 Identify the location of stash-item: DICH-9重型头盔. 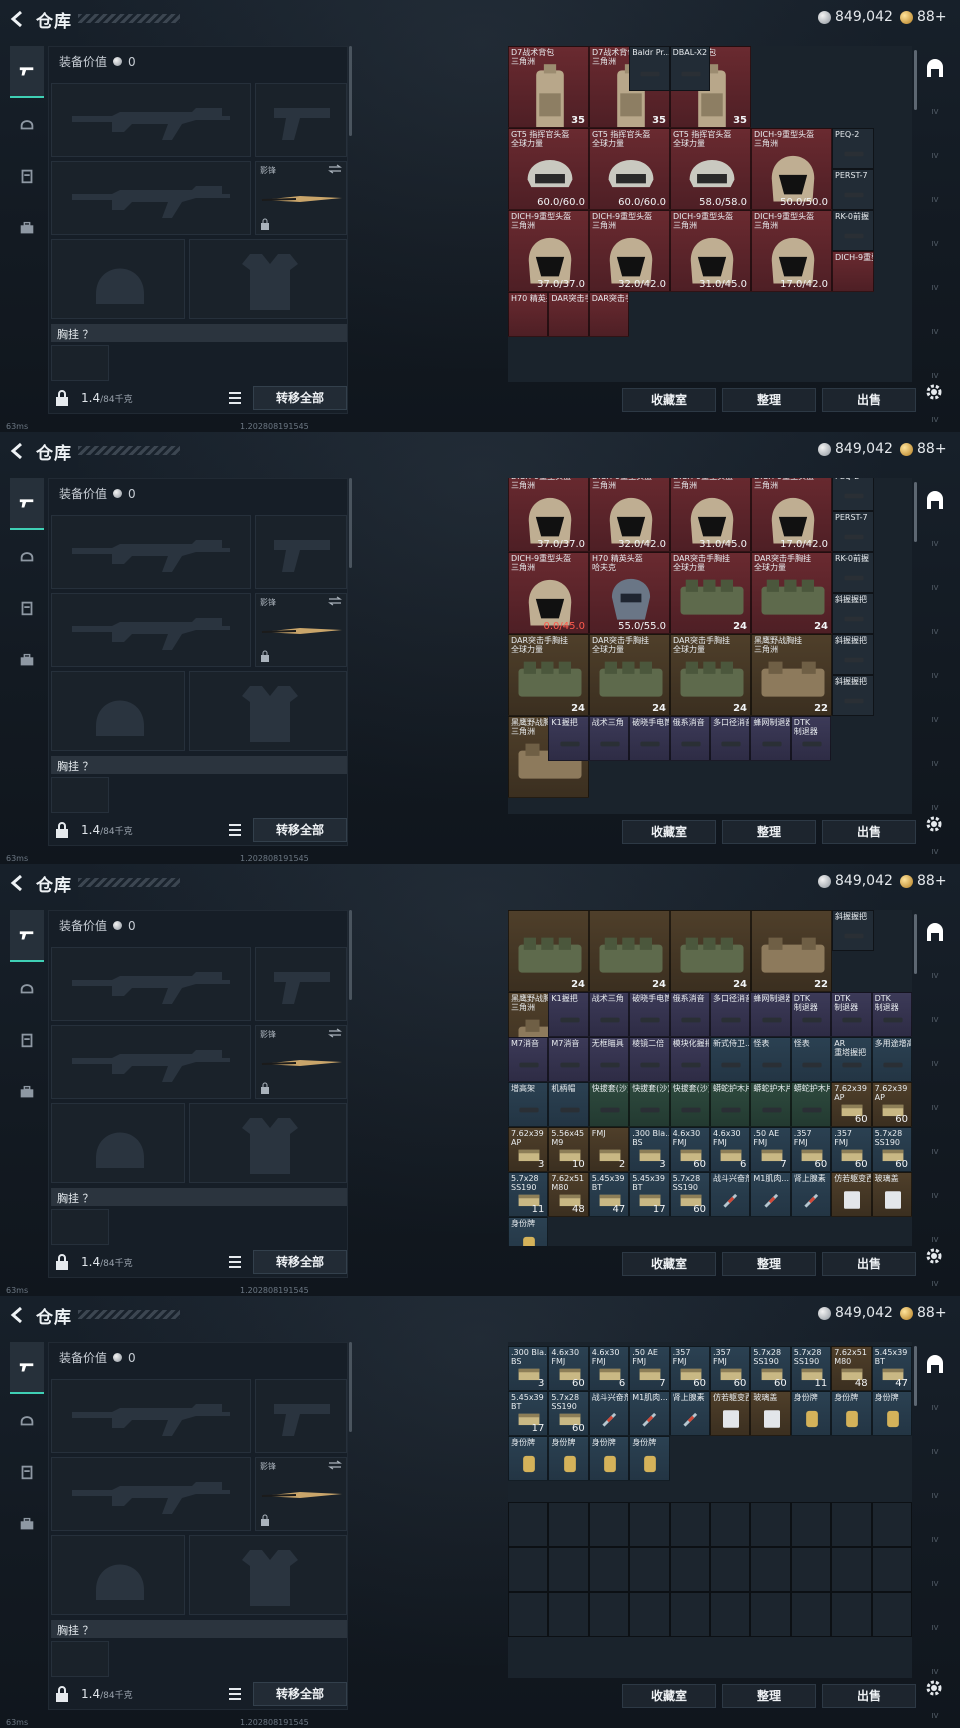
(853, 271).